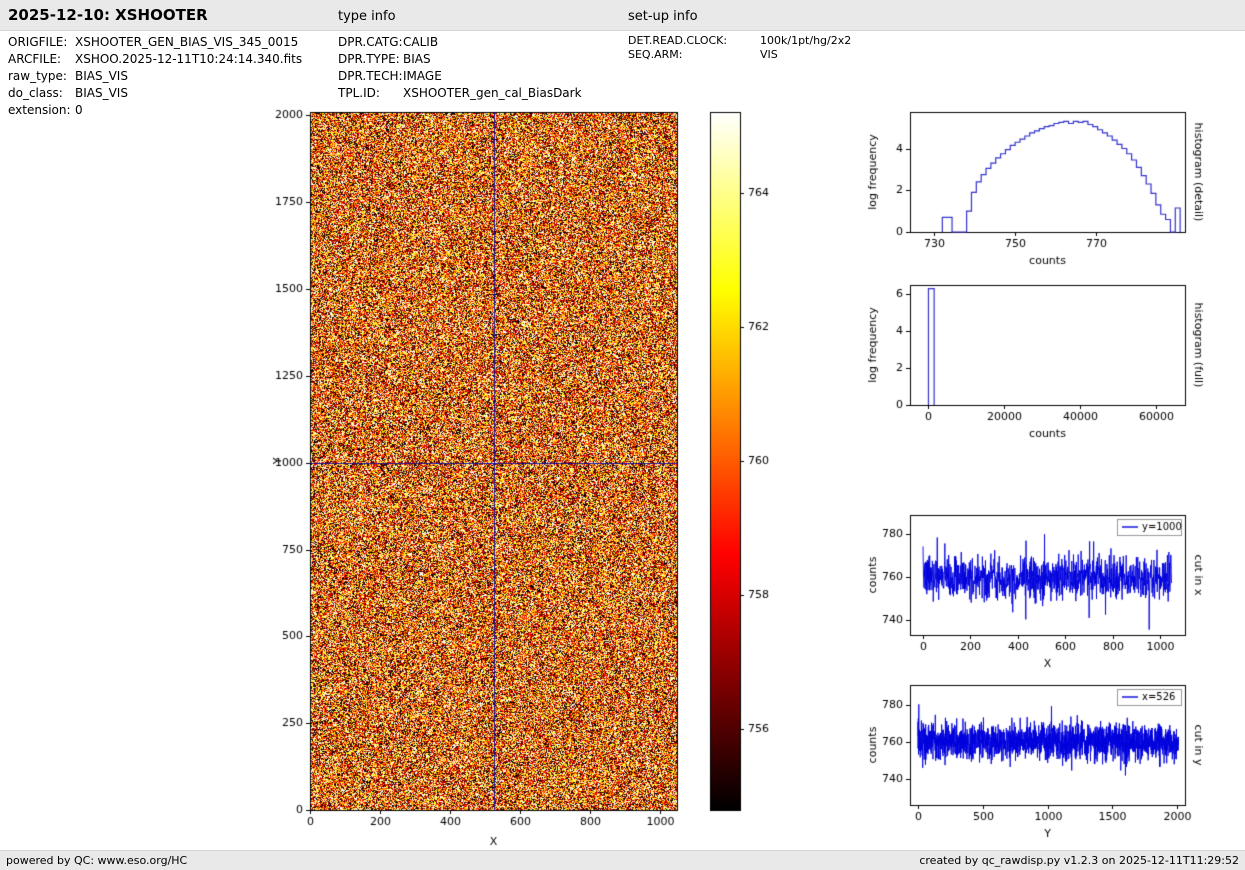 This screenshot has width=1245, height=870. I want to click on meta-value: 0, so click(79, 110).